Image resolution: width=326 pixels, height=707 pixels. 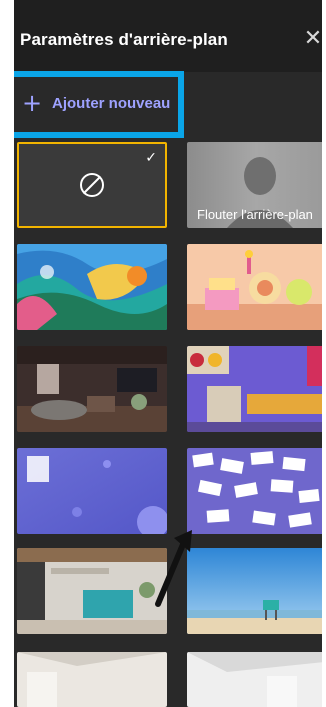 I want to click on background-tile-scattered-cards, so click(x=254, y=491).